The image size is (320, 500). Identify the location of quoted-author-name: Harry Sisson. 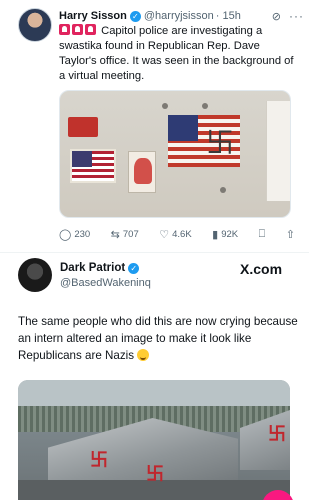
(93, 16).